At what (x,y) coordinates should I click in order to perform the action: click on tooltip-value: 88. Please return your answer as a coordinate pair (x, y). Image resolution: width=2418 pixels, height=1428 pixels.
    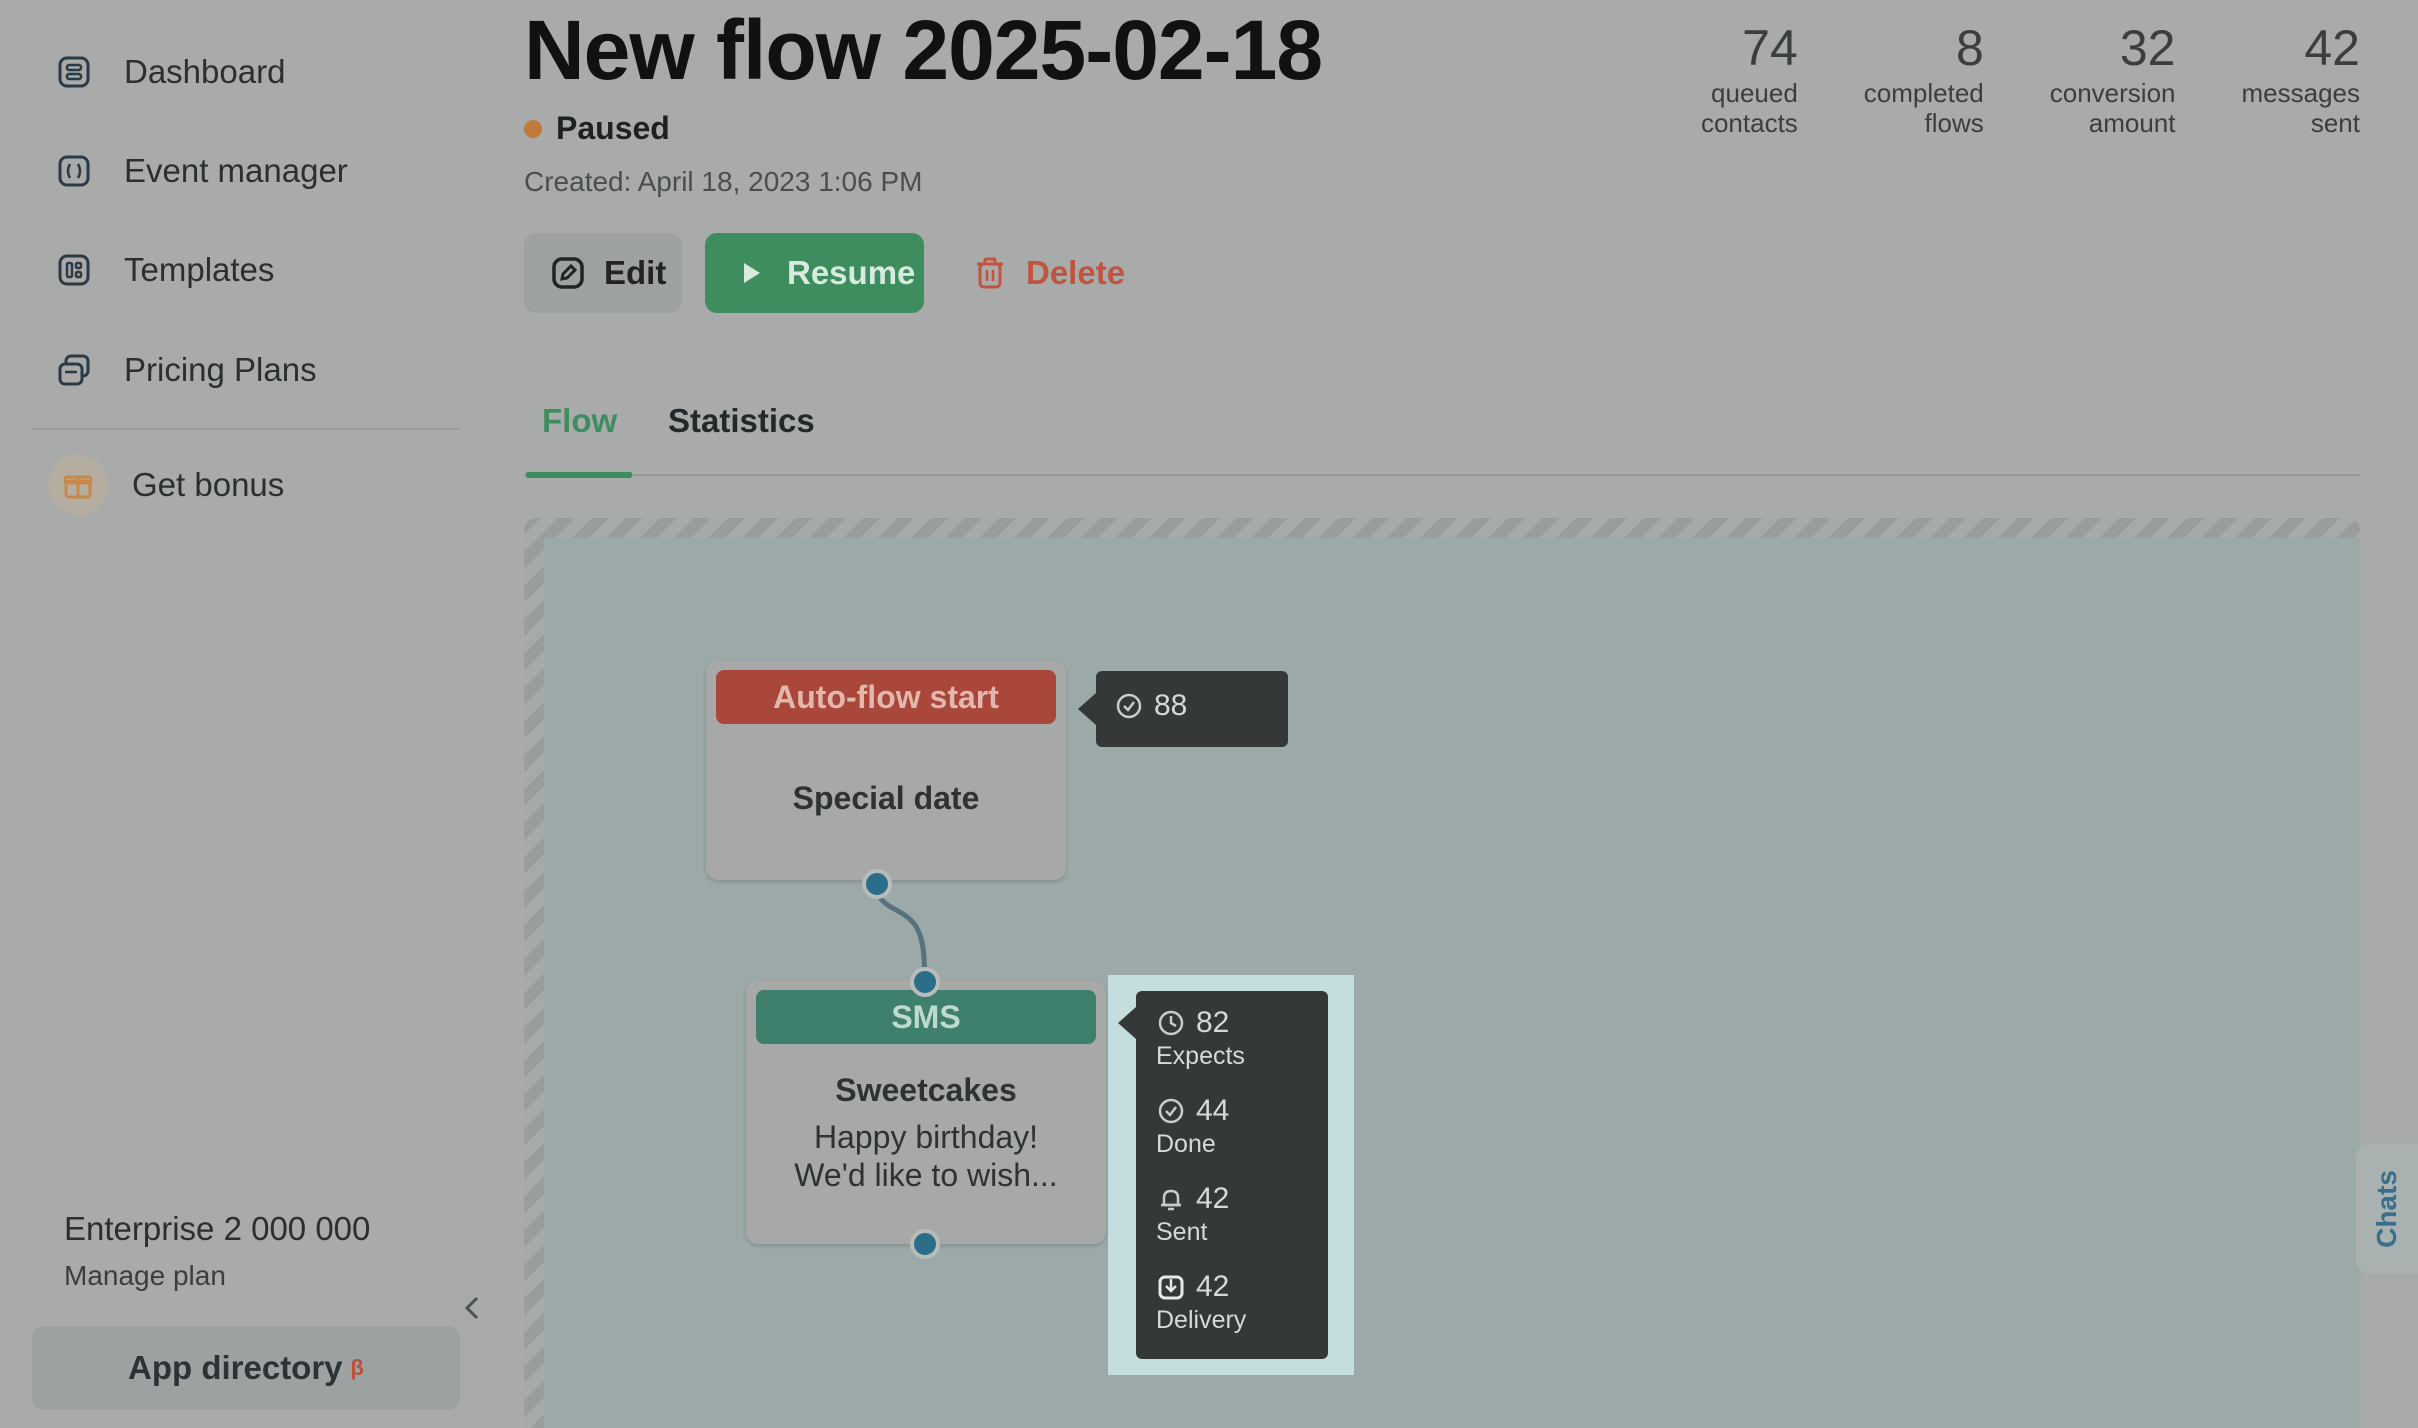
    Looking at the image, I should click on (1171, 705).